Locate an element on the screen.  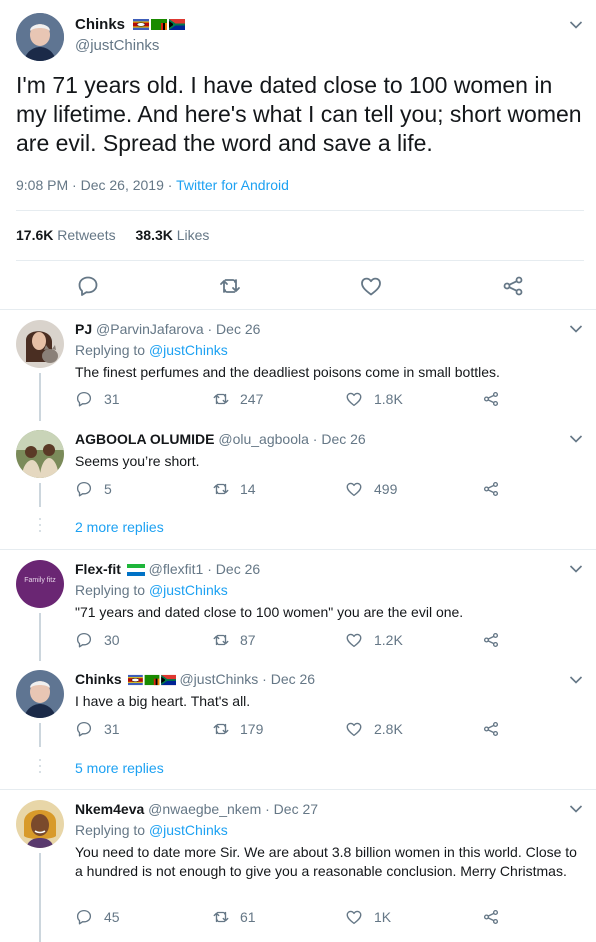
retweets-stat: 17.6K Retweets is located at coordinates (66, 235).